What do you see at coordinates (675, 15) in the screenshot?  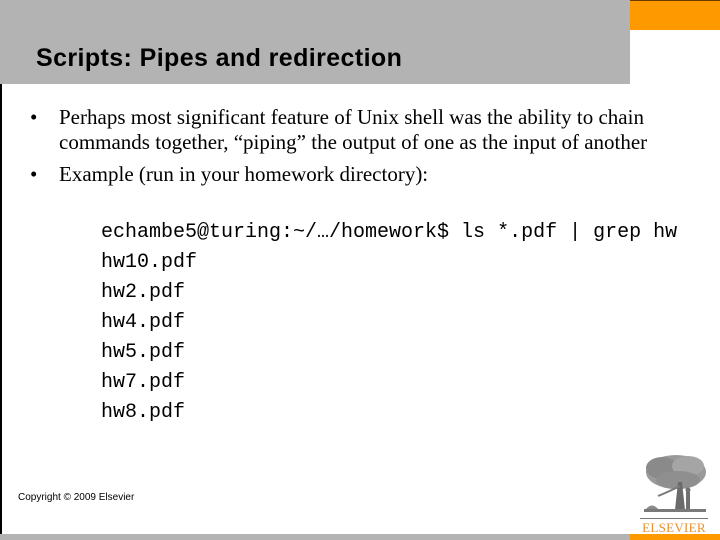 I see `accent-bar-top` at bounding box center [675, 15].